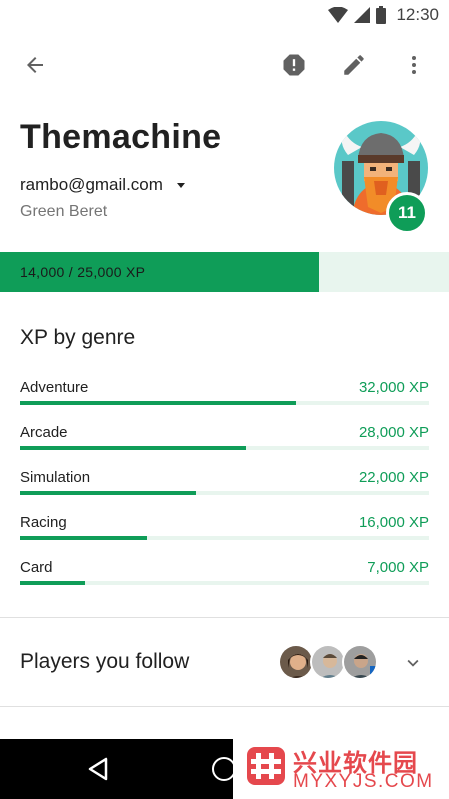 The image size is (449, 799). What do you see at coordinates (407, 213) in the screenshot?
I see `level-badge: 11` at bounding box center [407, 213].